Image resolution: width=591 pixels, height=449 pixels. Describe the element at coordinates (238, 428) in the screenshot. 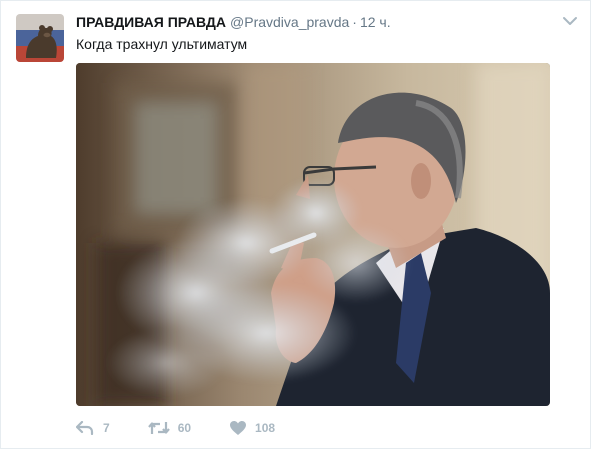

I see `heart-icon` at that location.